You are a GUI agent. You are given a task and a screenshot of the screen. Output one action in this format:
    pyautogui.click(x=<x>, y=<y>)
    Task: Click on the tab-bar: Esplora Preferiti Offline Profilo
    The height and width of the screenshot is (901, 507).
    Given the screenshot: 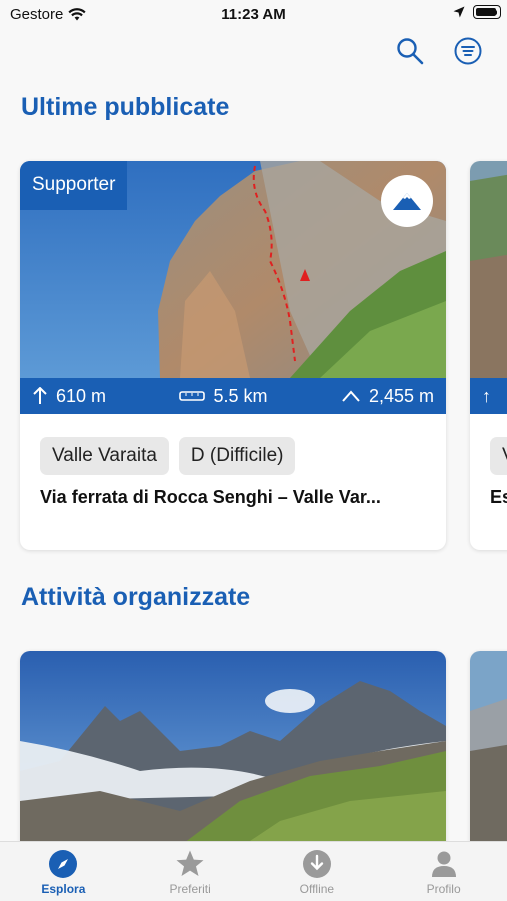 What is the action you would take?
    pyautogui.click(x=253, y=871)
    